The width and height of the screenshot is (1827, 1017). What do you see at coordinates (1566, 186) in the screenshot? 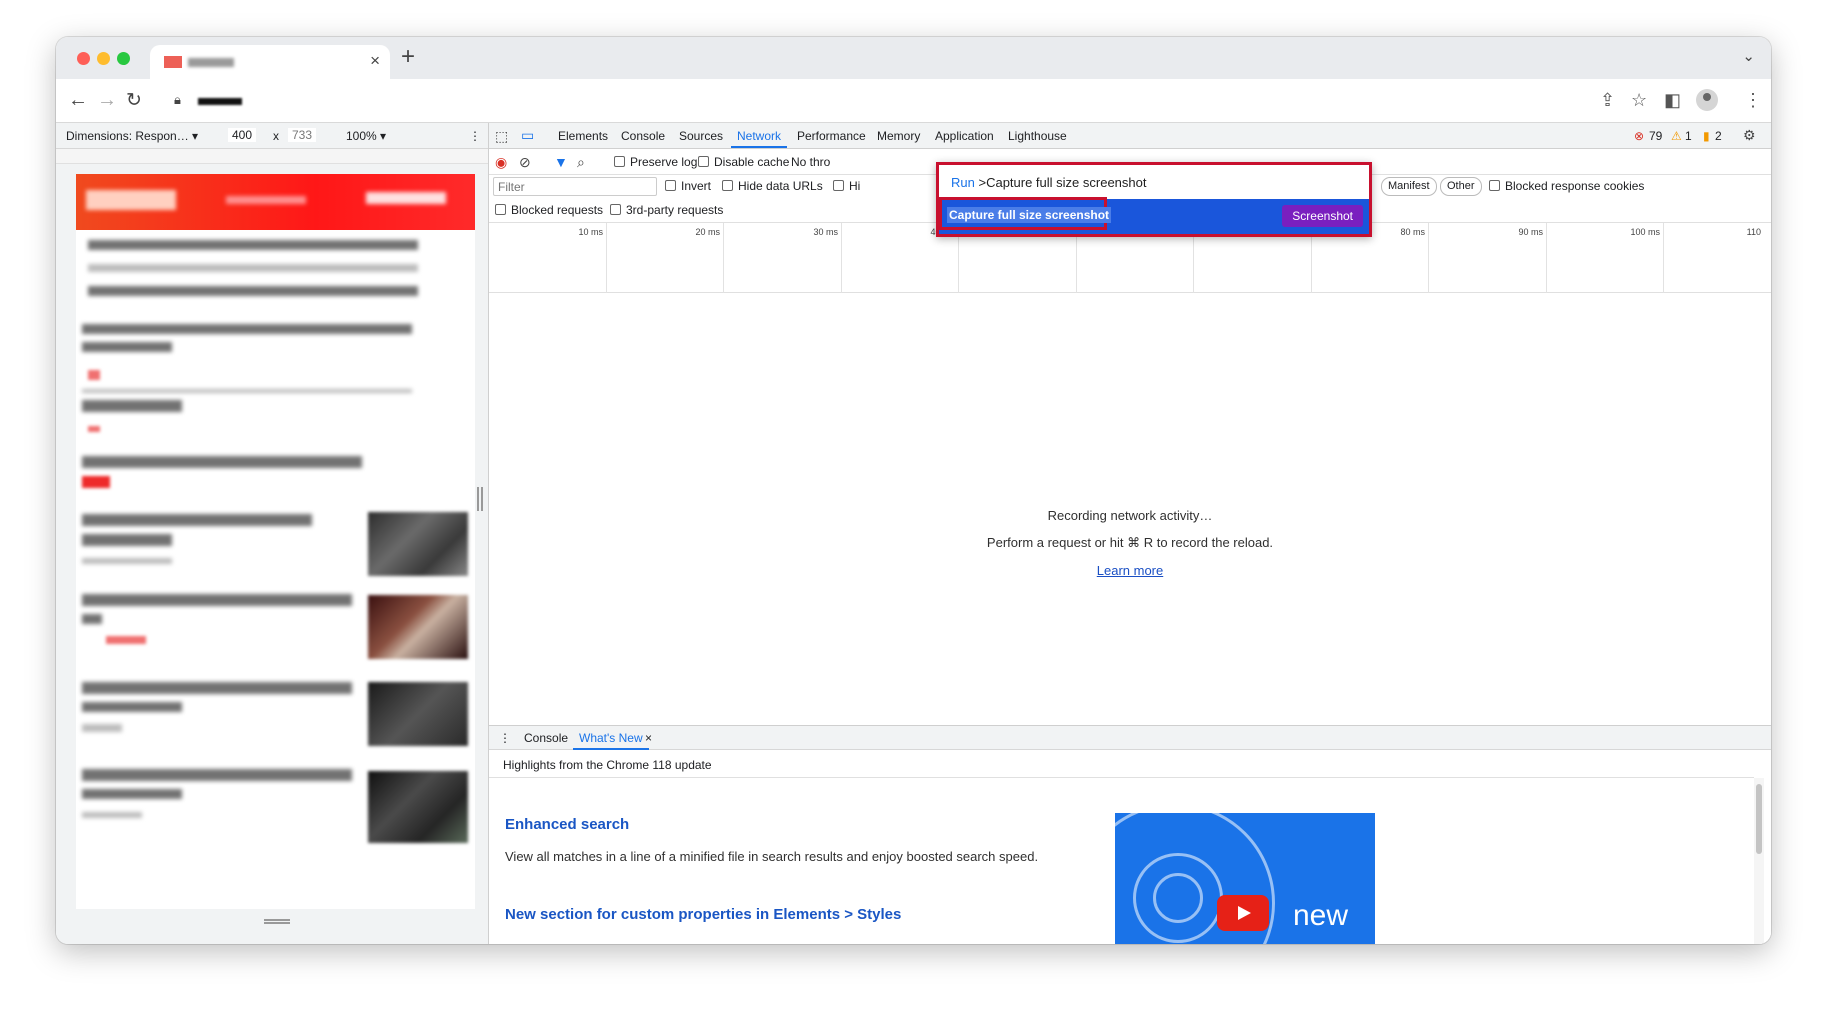
I see `blocked-response-cookies-checkbox: Blocked response cookies` at bounding box center [1566, 186].